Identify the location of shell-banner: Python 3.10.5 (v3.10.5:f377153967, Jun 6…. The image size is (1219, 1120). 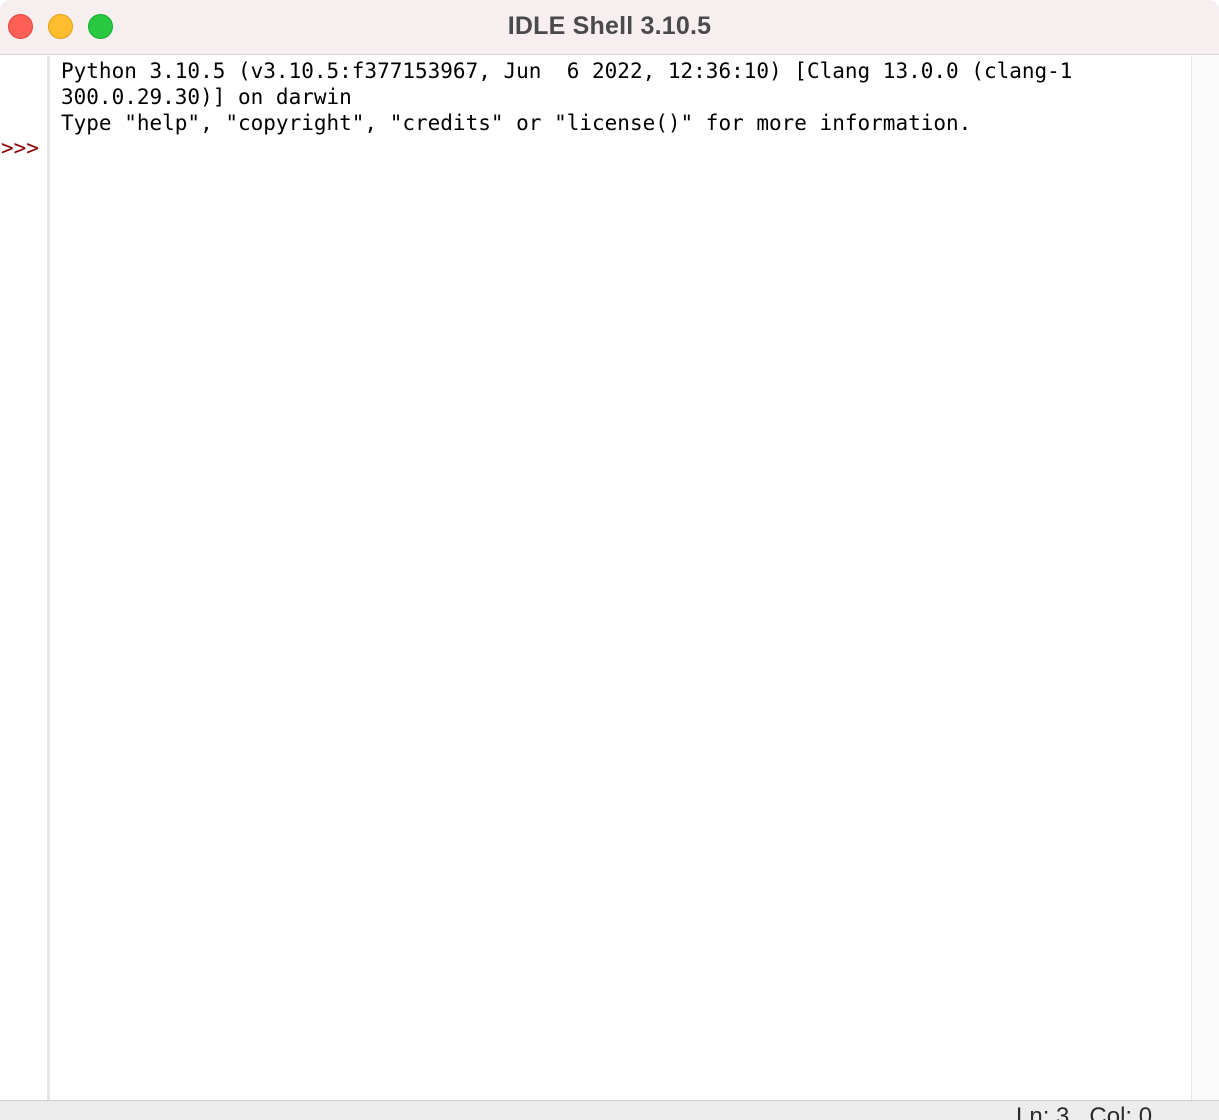
(566, 97).